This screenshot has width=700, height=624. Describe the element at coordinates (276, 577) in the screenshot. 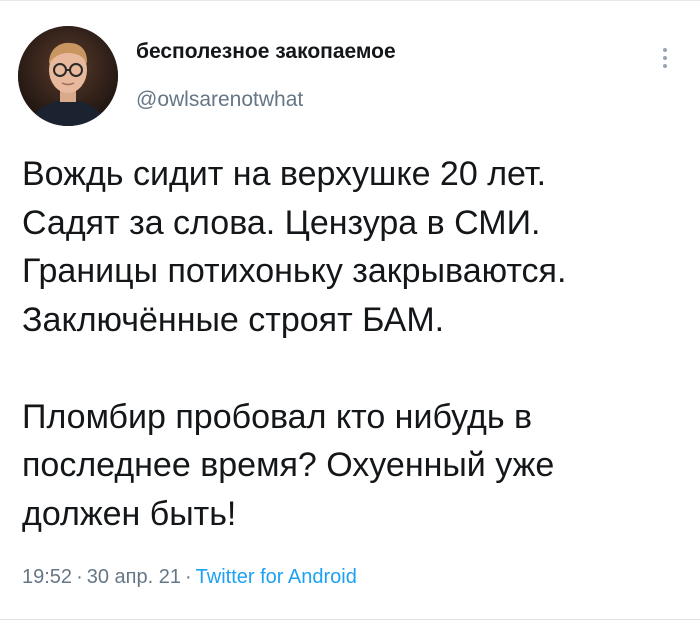

I see `tweet-source-link: Twitter for Android` at that location.